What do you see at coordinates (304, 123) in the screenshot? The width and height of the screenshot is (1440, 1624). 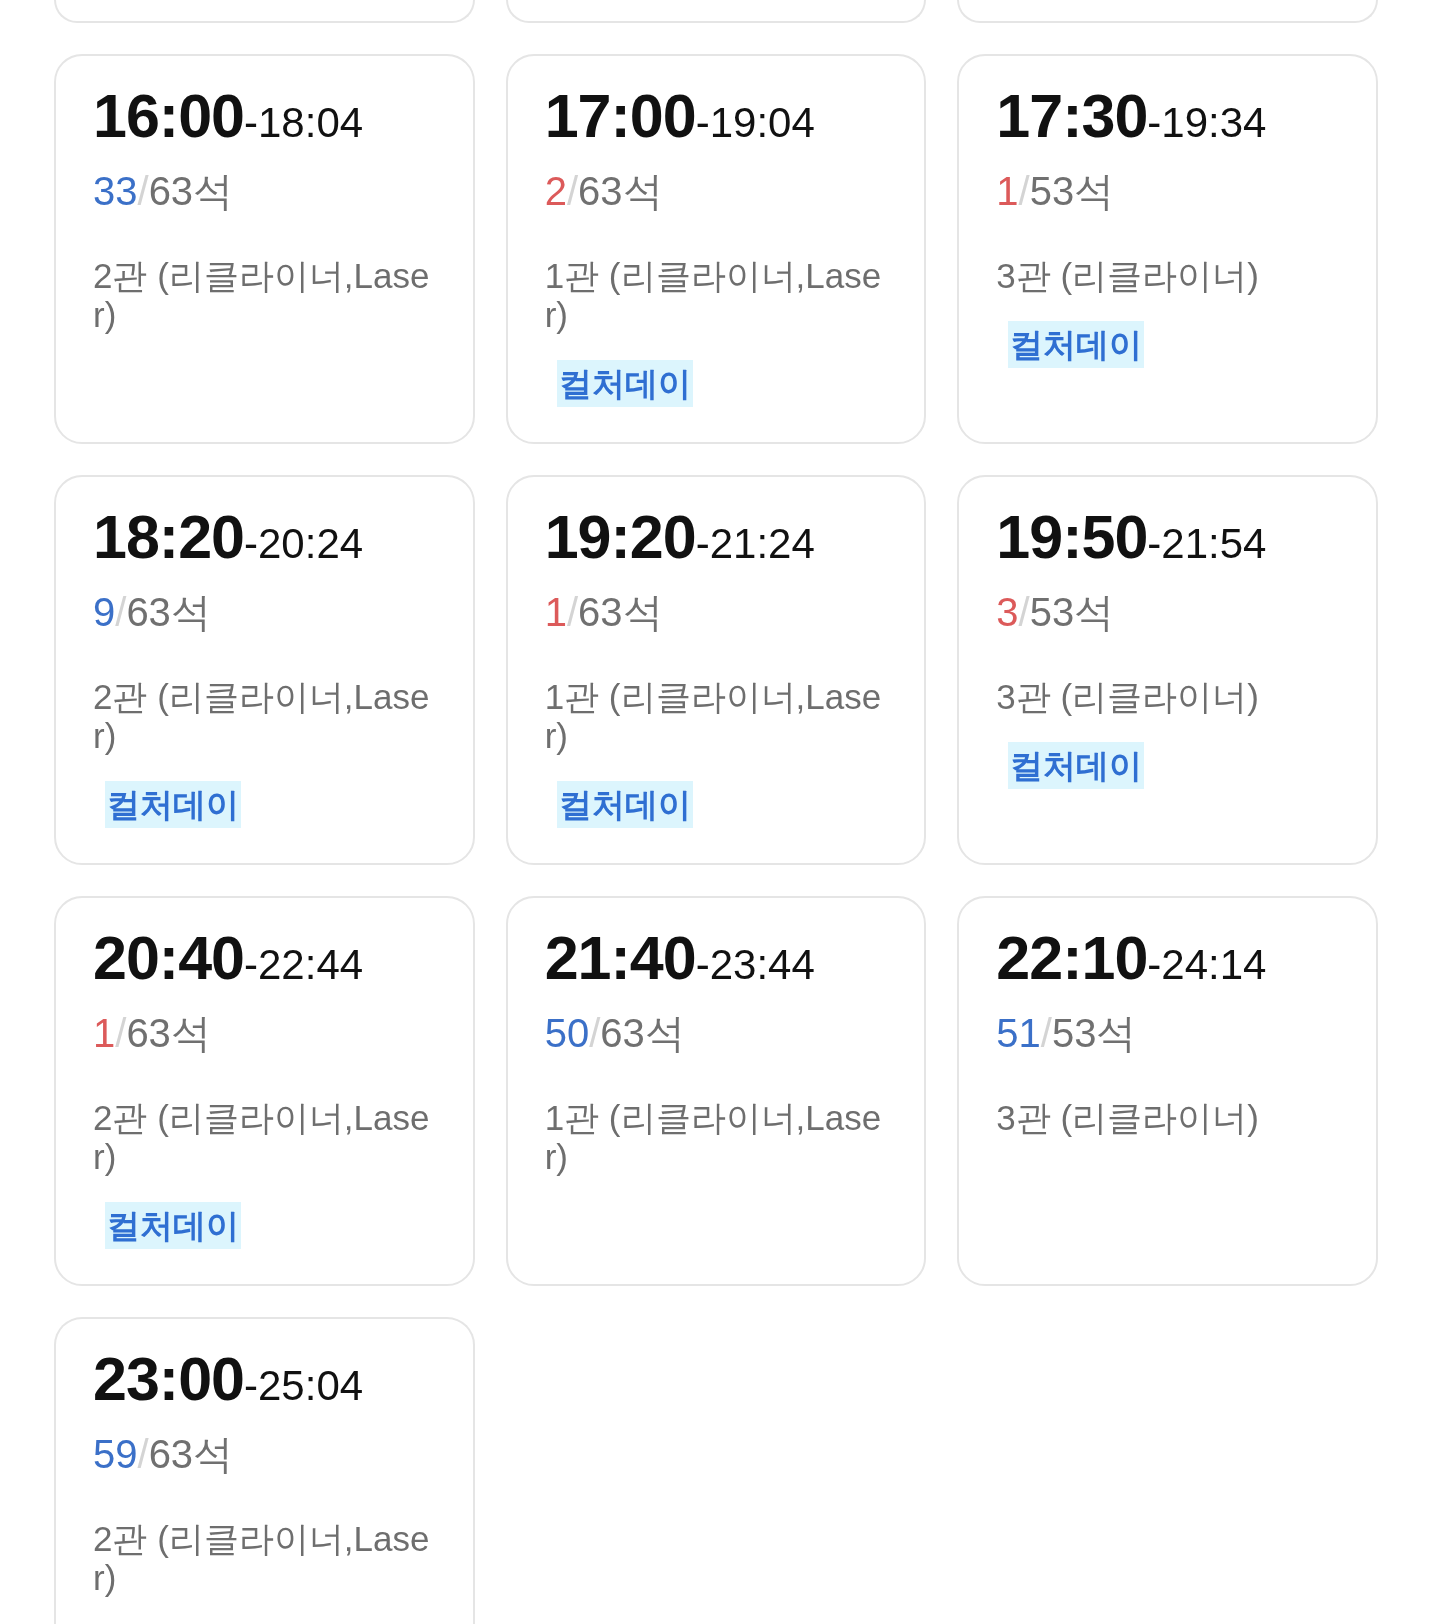 I see `end-time: -18:04` at bounding box center [304, 123].